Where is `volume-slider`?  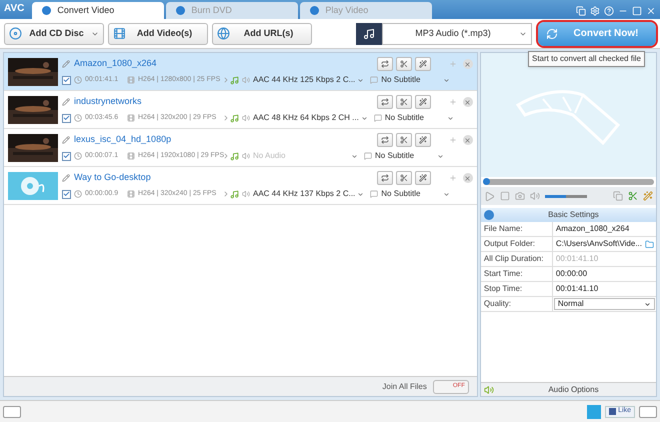
volume-slider is located at coordinates (565, 196).